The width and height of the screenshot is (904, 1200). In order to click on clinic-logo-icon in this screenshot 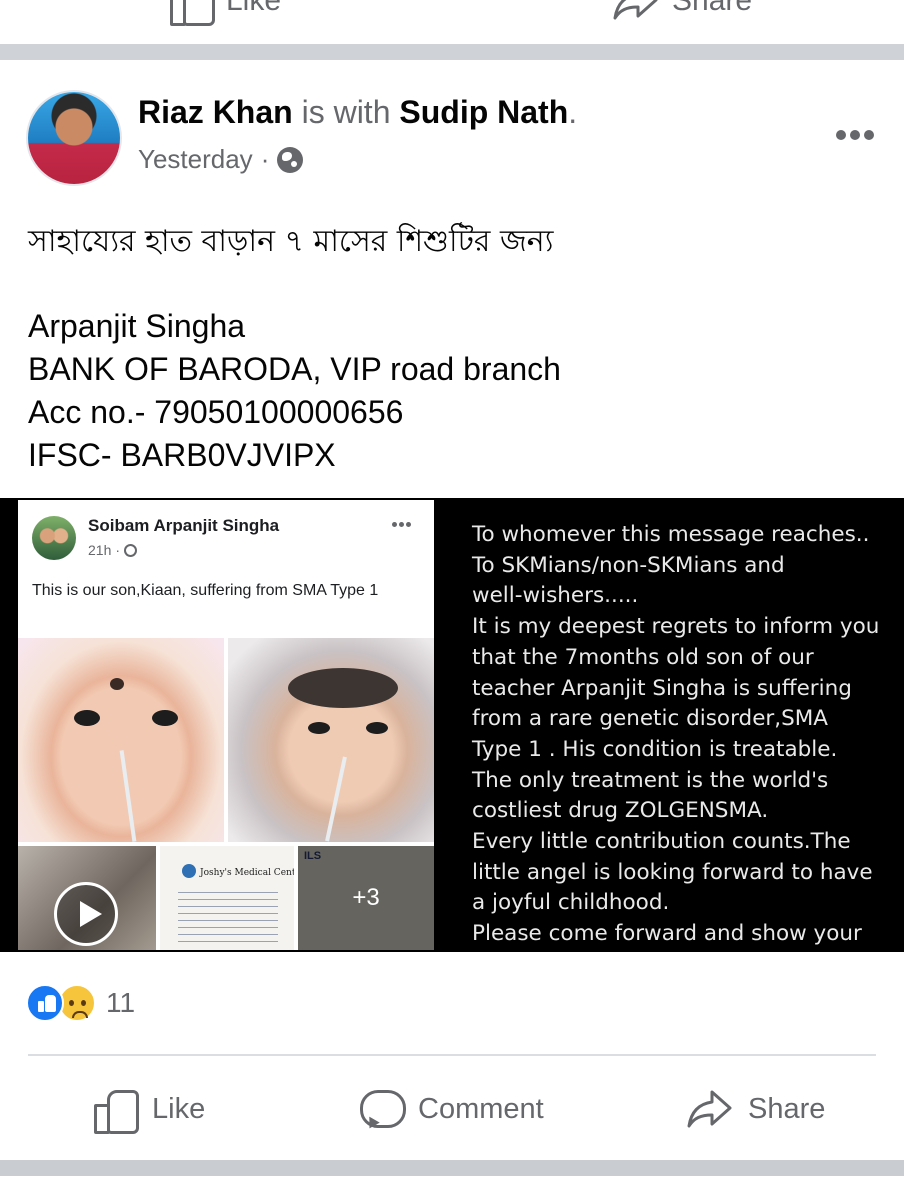, I will do `click(189, 871)`.